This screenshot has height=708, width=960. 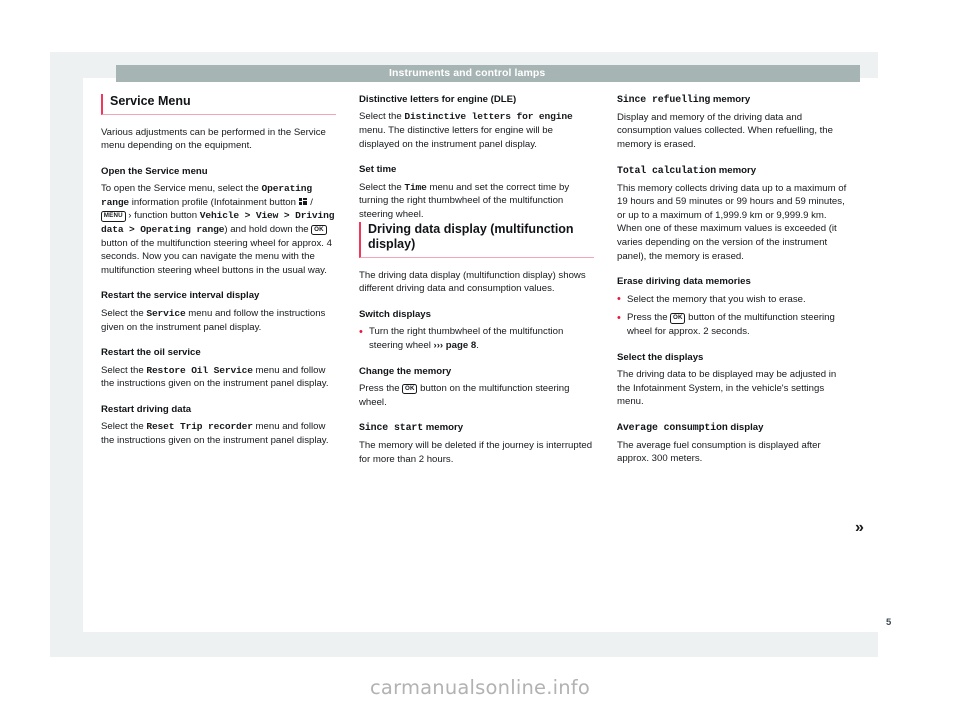 What do you see at coordinates (391, 428) in the screenshot?
I see `subheading-menu-name: Since start` at bounding box center [391, 428].